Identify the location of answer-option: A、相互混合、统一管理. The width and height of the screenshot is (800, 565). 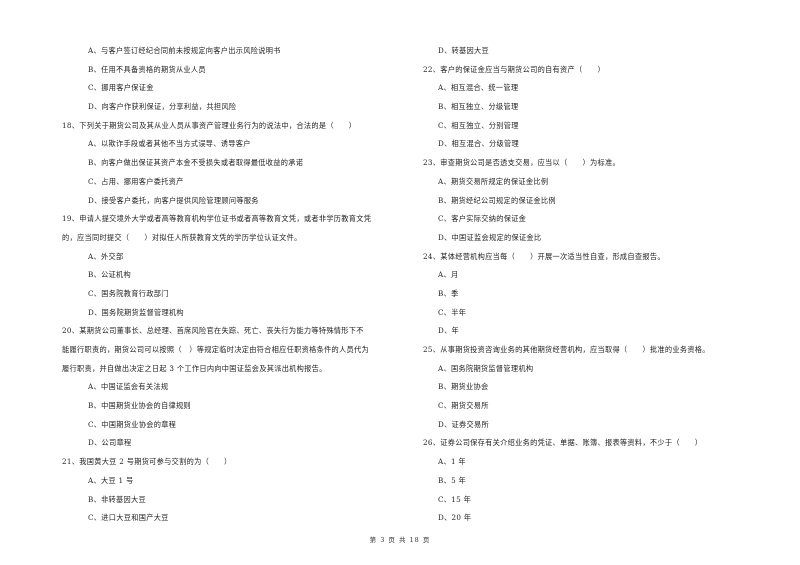
(478, 88).